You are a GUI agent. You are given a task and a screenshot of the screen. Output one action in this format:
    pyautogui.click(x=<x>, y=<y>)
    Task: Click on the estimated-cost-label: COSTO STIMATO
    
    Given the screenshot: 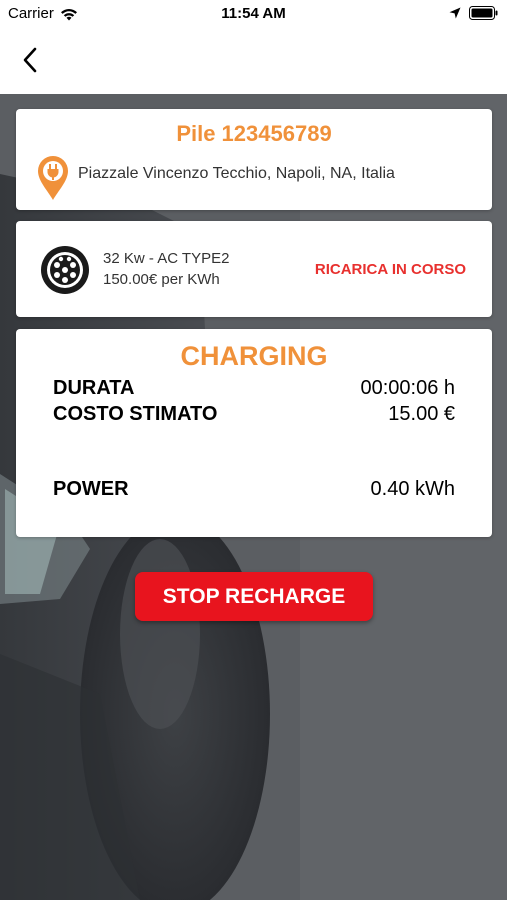 What is the action you would take?
    pyautogui.click(x=135, y=414)
    